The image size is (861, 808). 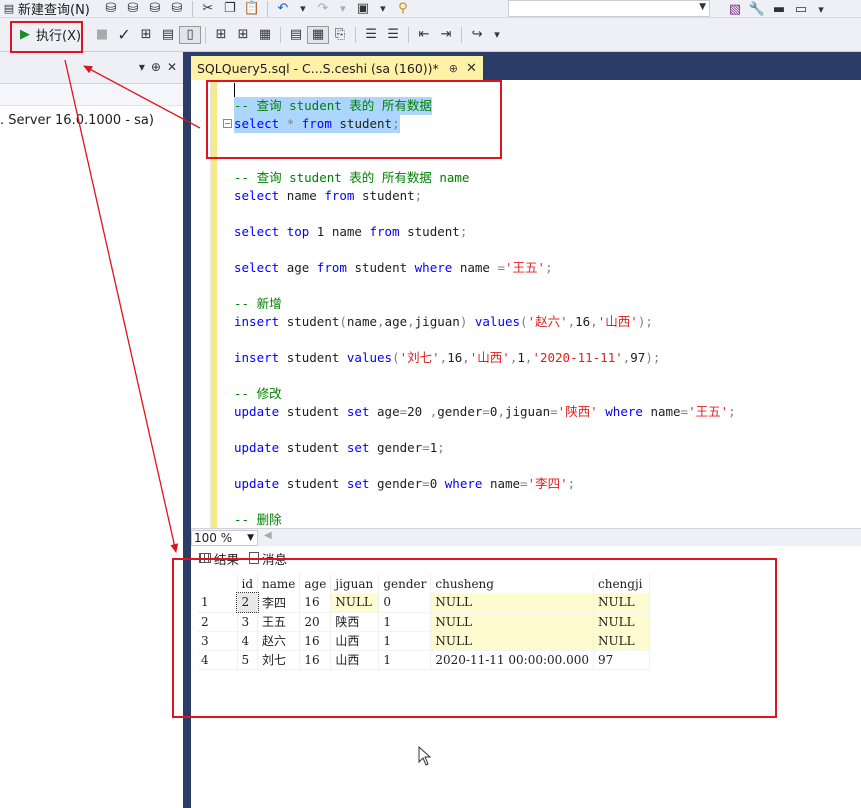 What do you see at coordinates (403, 9) in the screenshot?
I see `find-icon: ⚲` at bounding box center [403, 9].